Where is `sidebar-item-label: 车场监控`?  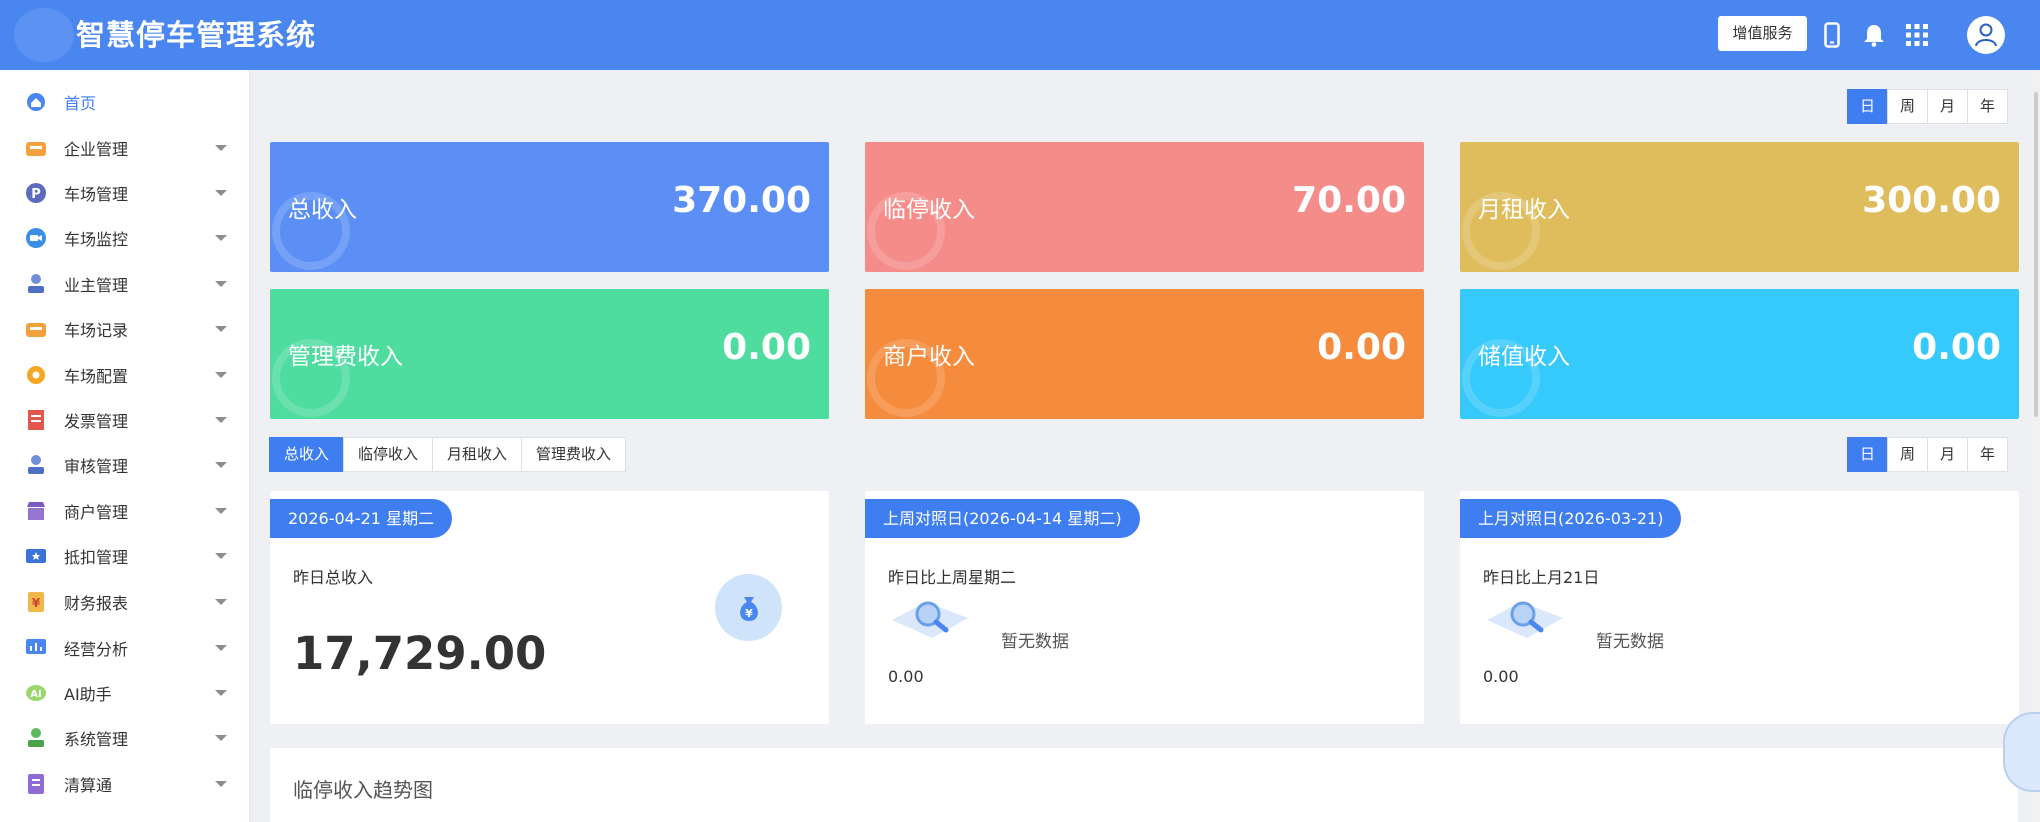 sidebar-item-label: 车场监控 is located at coordinates (96, 239).